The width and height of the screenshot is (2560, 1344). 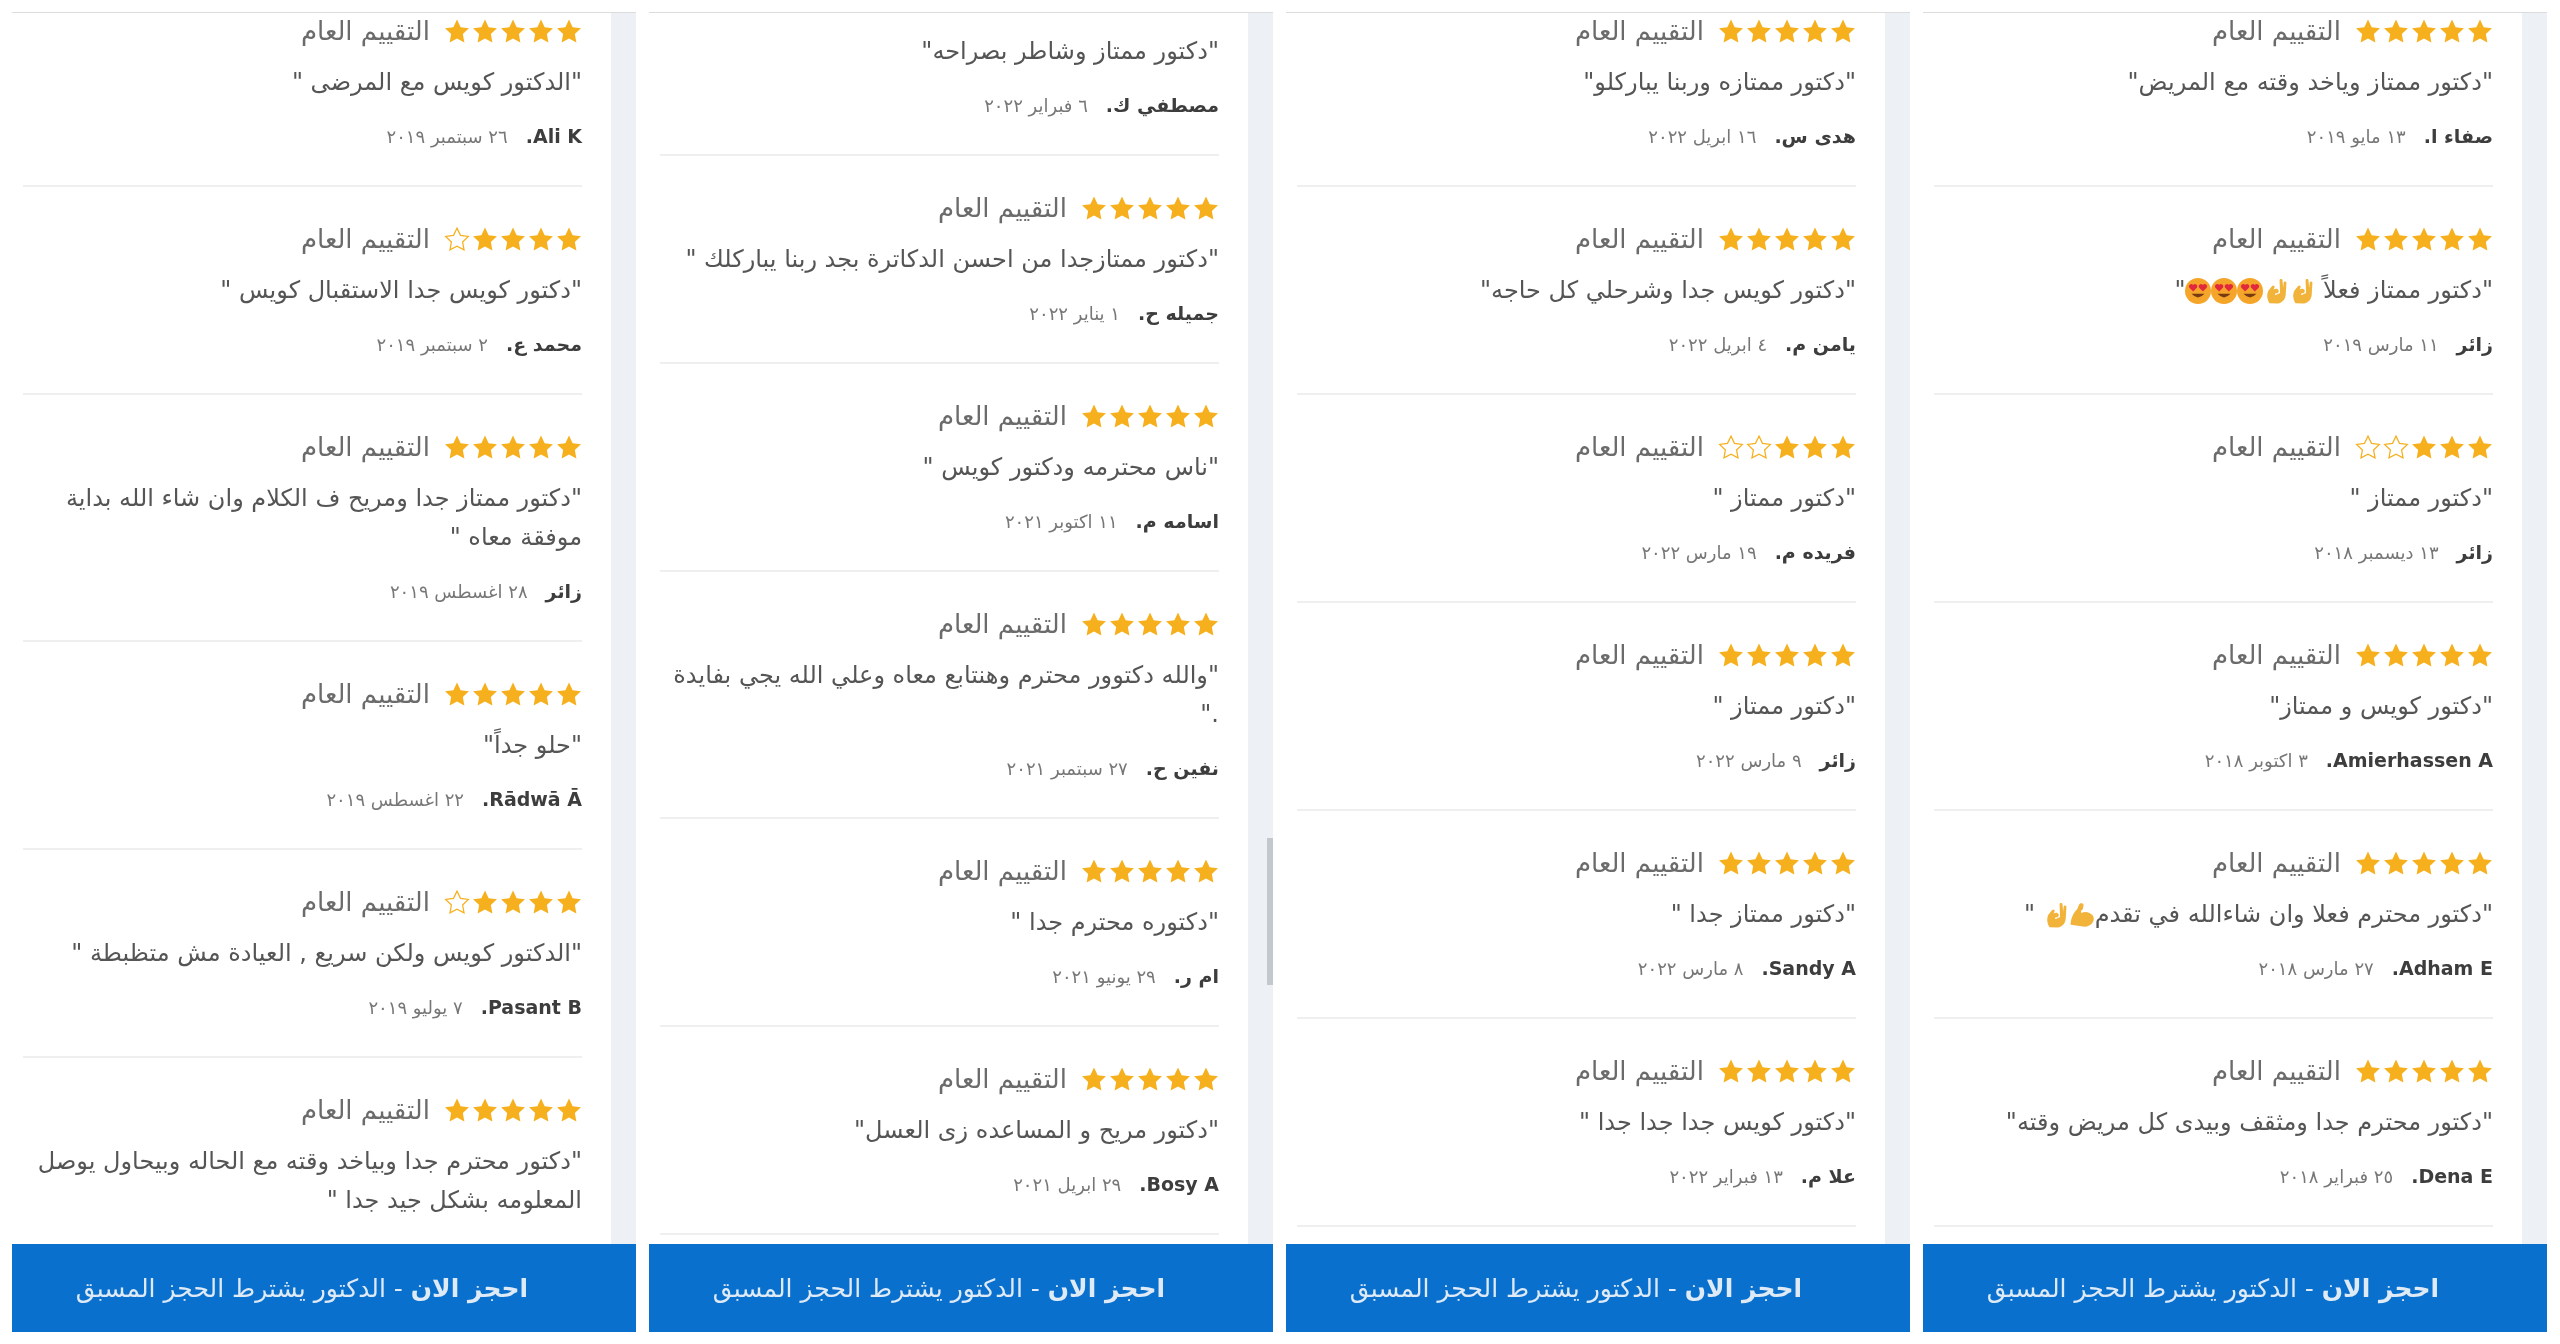 What do you see at coordinates (1719, 82) in the screenshot?
I see `review-text: "دكتور ممتازه وربنا يباركلو"` at bounding box center [1719, 82].